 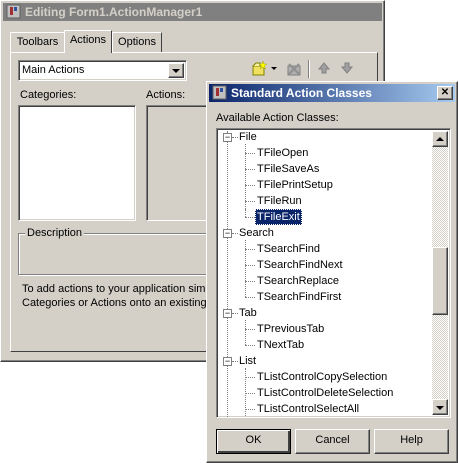 I want to click on tab-actions-label: Actions, so click(x=88, y=40).